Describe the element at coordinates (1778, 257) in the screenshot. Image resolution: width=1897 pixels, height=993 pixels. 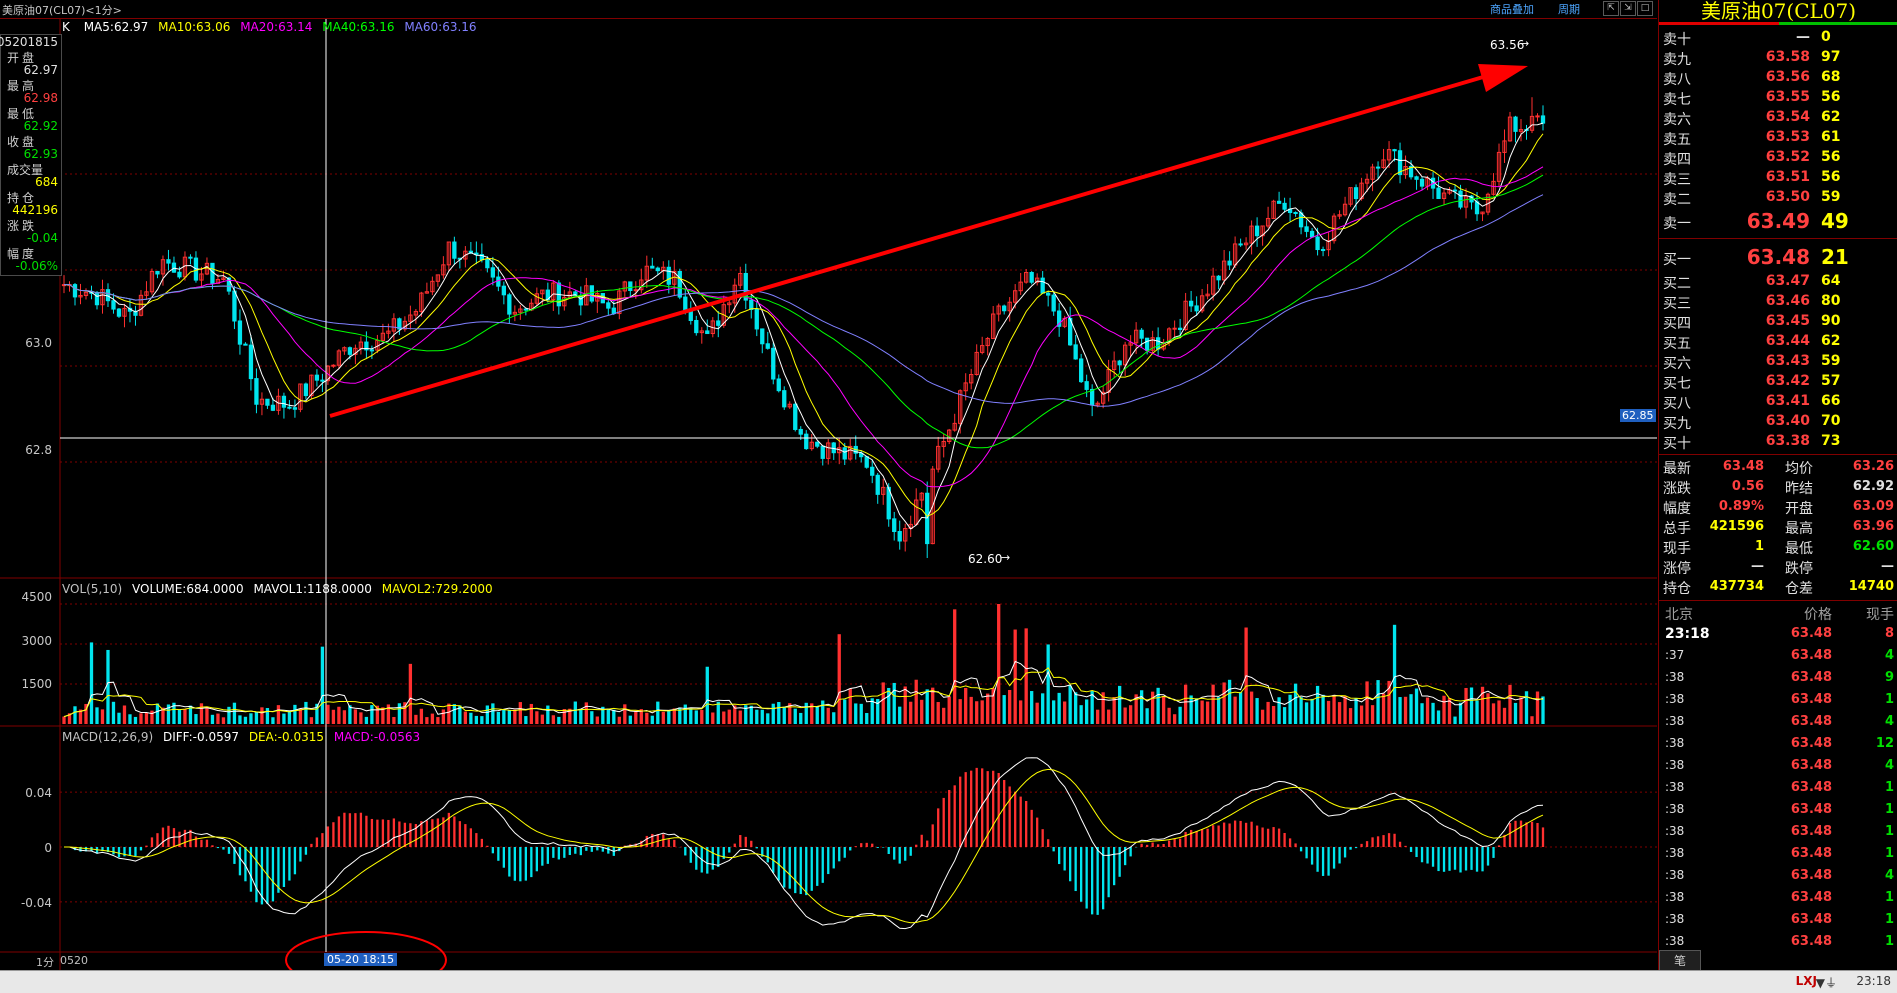
I see `bid-price: 63.48` at that location.